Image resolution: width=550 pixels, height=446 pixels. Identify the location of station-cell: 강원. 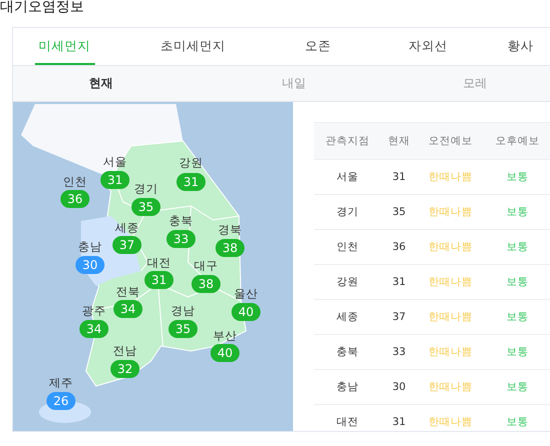
(347, 282).